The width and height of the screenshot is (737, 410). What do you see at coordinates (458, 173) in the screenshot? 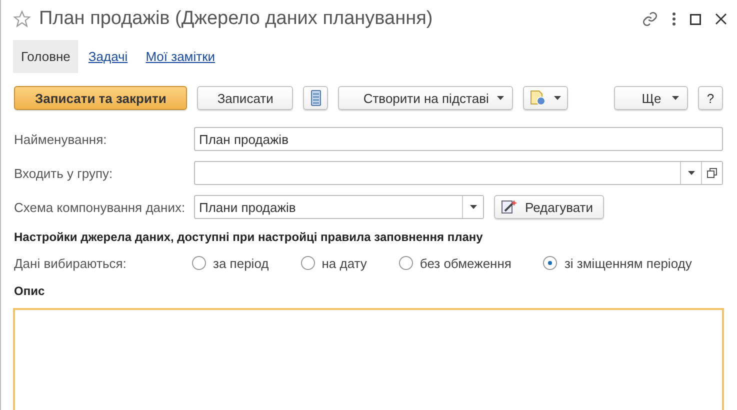
I see `input-field` at bounding box center [458, 173].